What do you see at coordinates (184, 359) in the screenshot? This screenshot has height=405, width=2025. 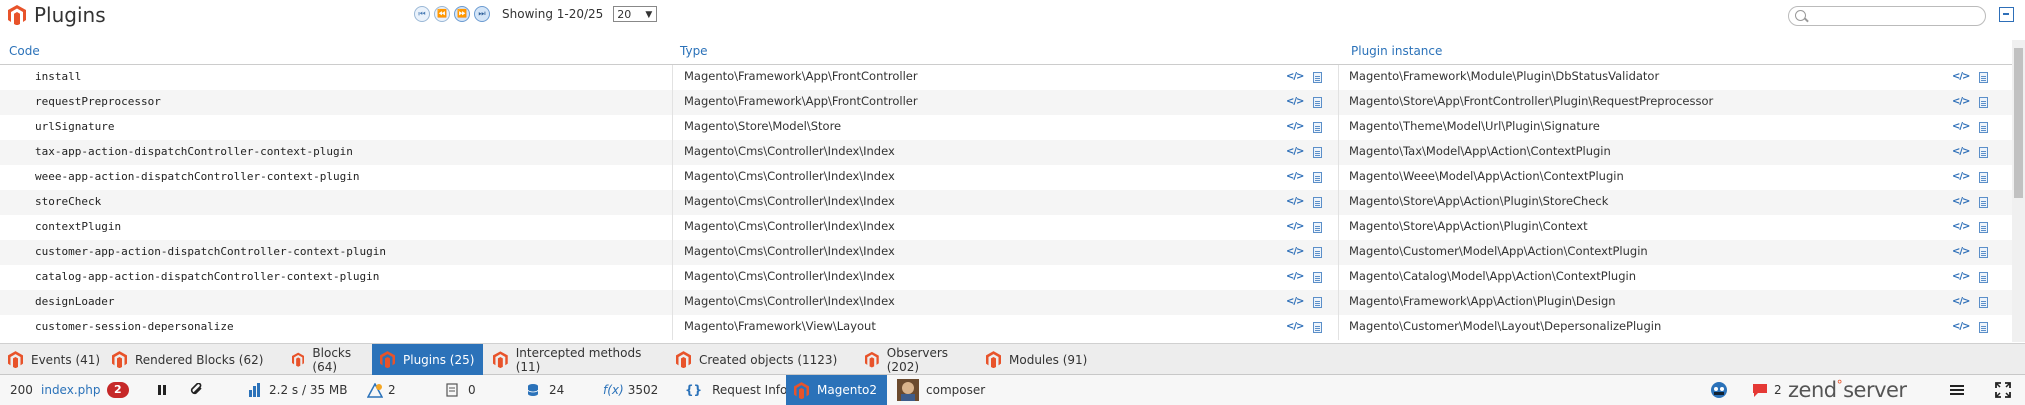 I see `tab-rendered-blocks: Rendered Blocks (62)` at bounding box center [184, 359].